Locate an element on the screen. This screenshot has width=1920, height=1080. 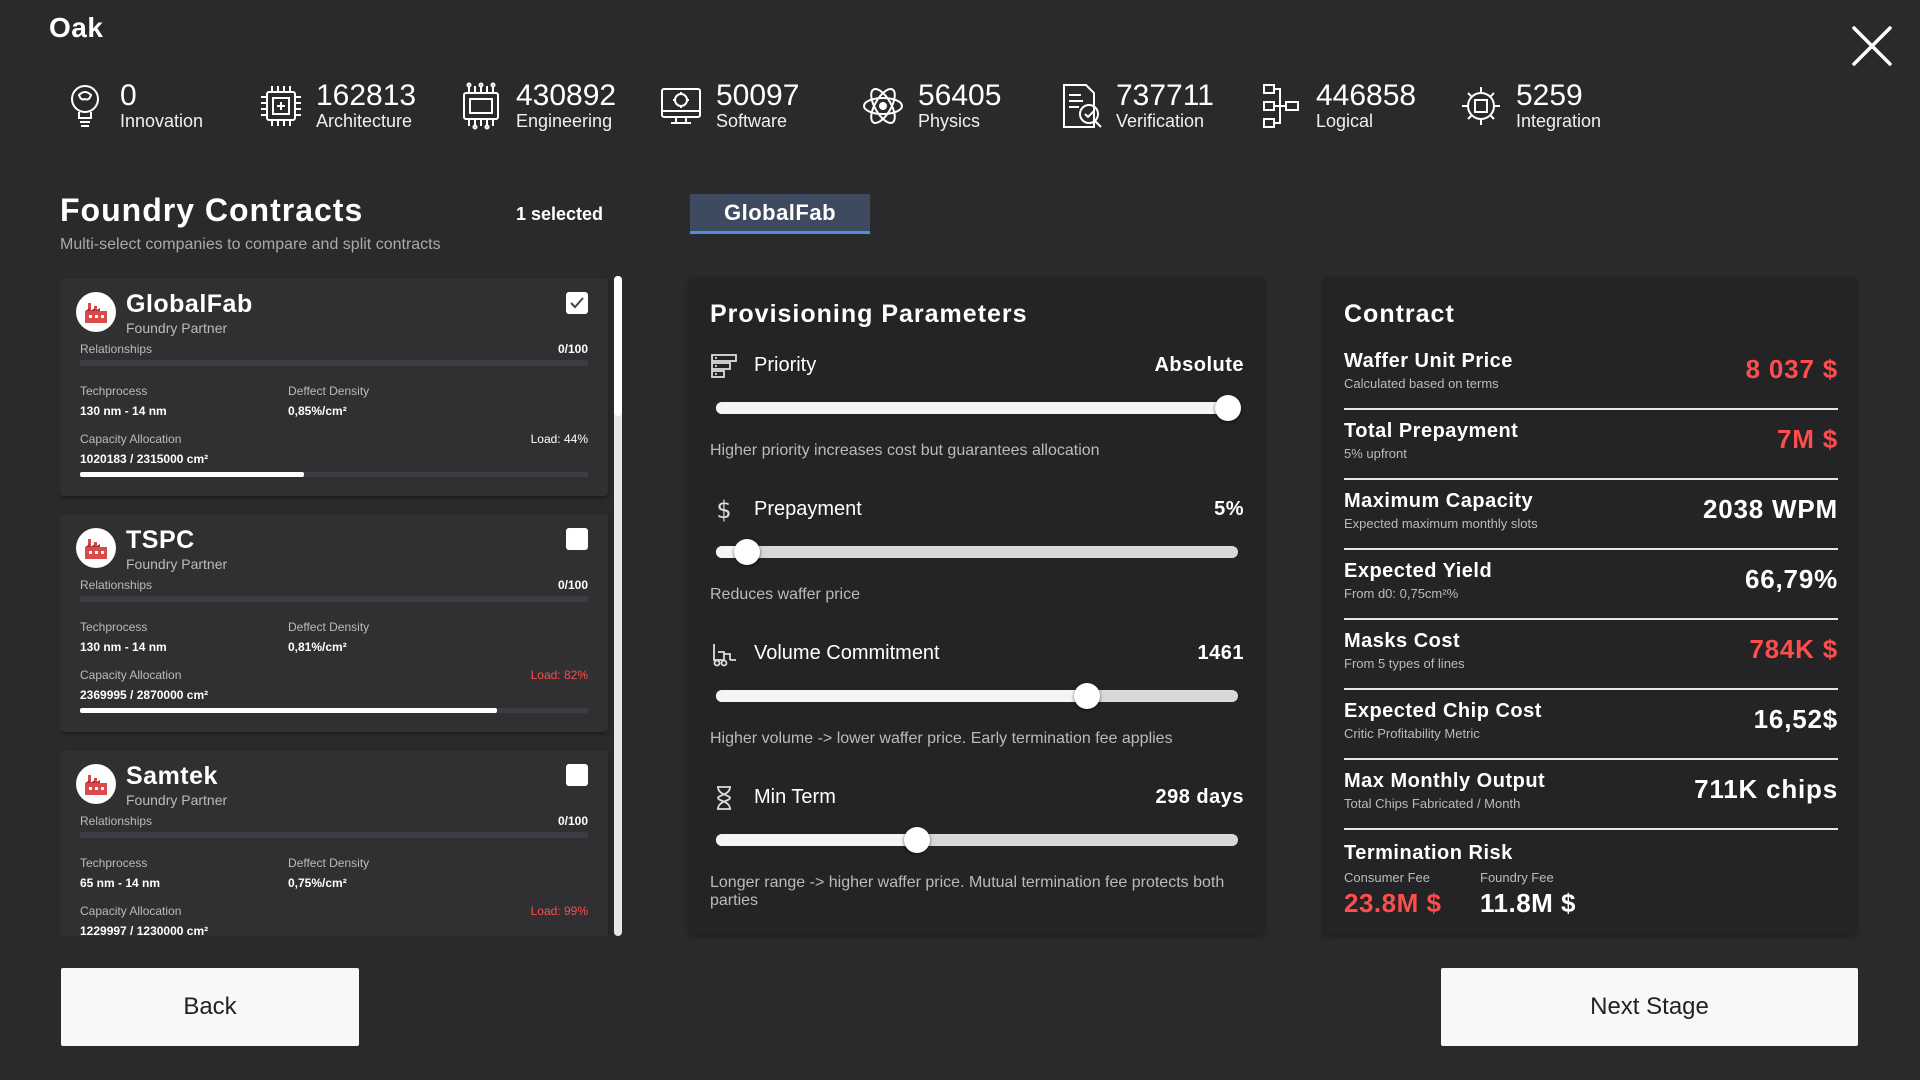
row-subtitle: From d0: 0,75cm²% is located at coordinates (1401, 593).